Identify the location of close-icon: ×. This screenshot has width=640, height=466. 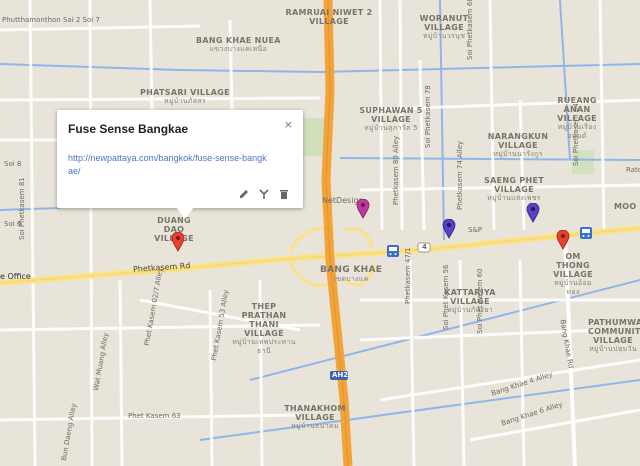
(288, 124).